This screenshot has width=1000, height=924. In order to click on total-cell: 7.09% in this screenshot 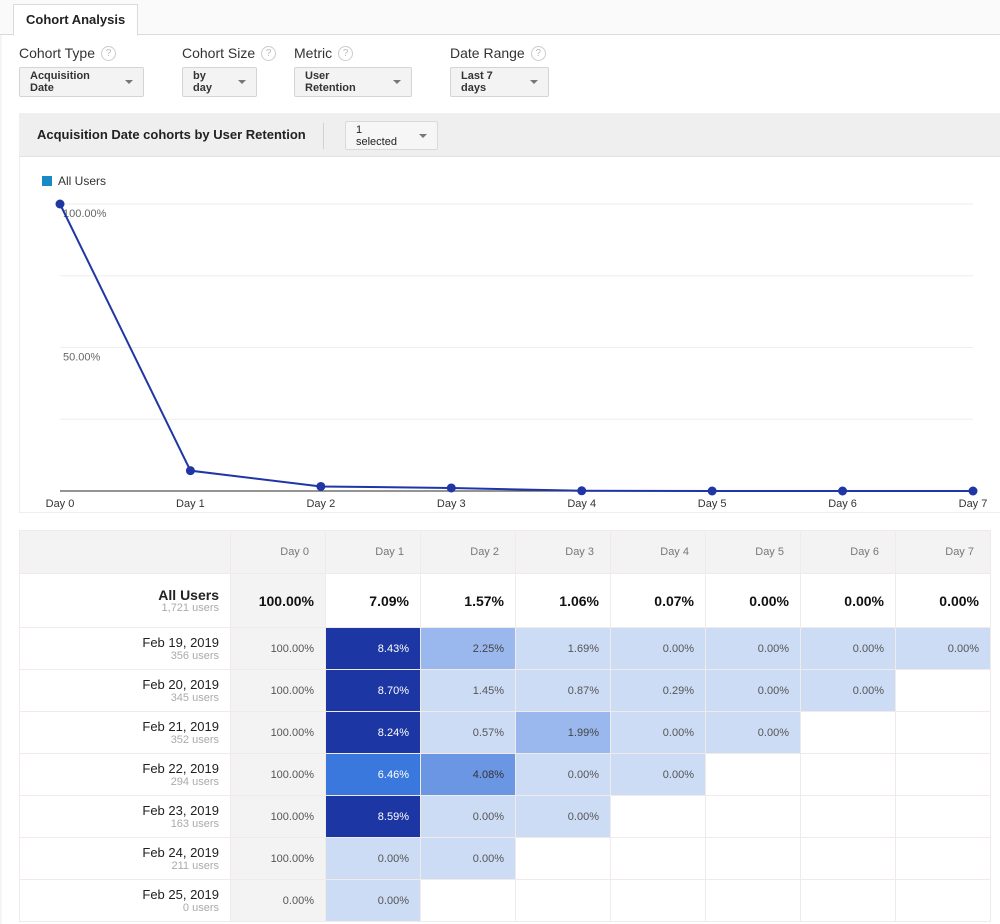, I will do `click(373, 600)`.